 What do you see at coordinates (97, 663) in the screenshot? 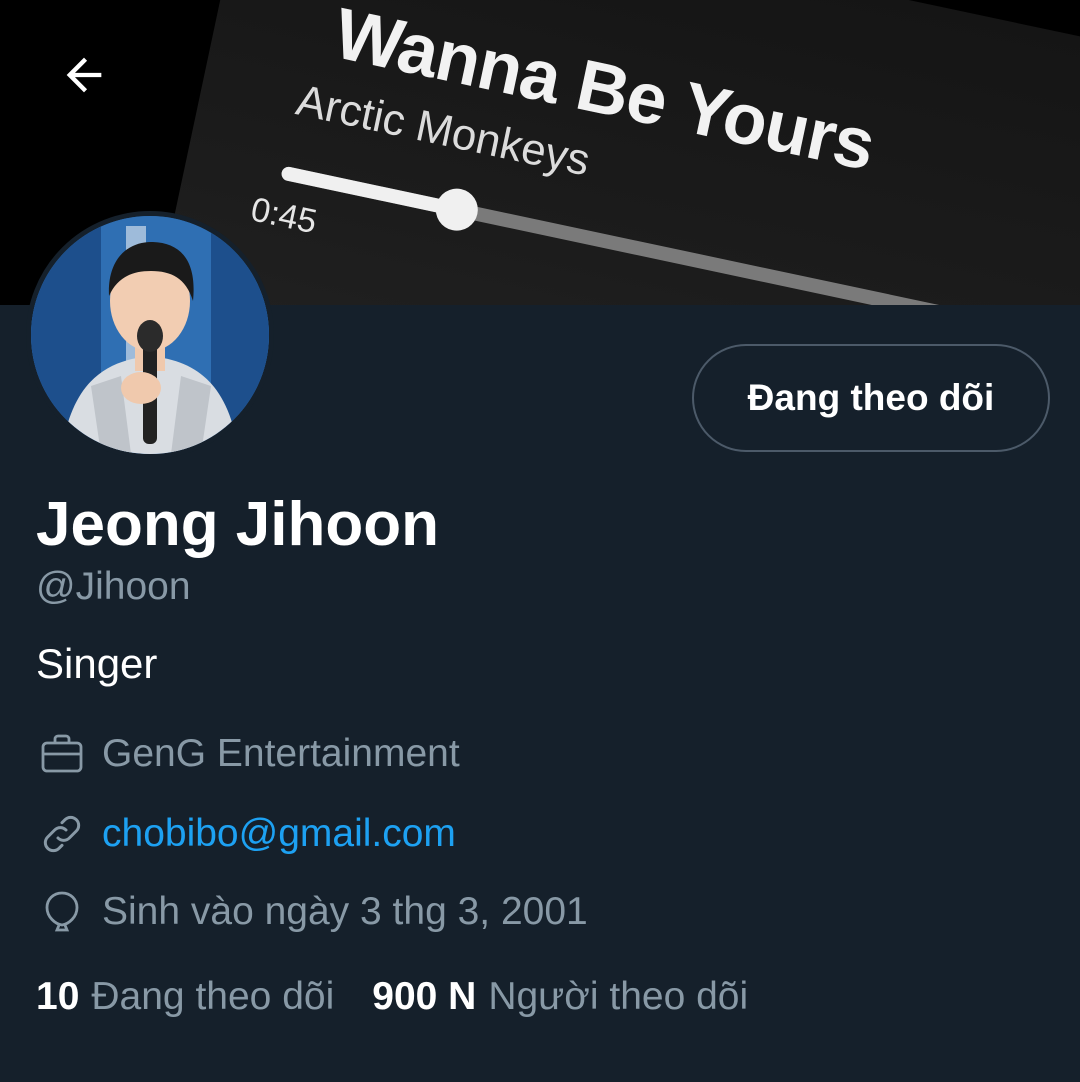
I see `profile-bio: Singer` at bounding box center [97, 663].